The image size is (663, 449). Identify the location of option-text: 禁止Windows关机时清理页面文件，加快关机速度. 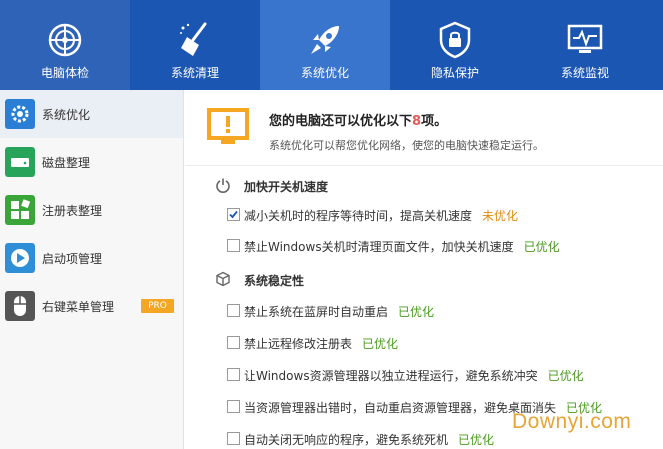
(379, 247).